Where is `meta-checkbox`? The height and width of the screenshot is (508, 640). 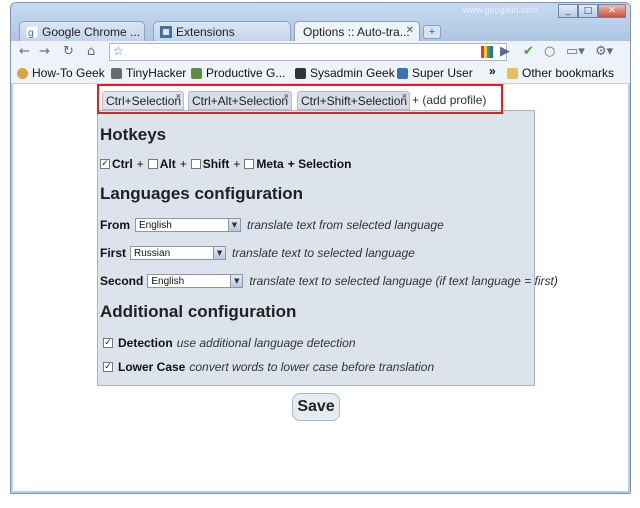
meta-checkbox is located at coordinates (249, 164).